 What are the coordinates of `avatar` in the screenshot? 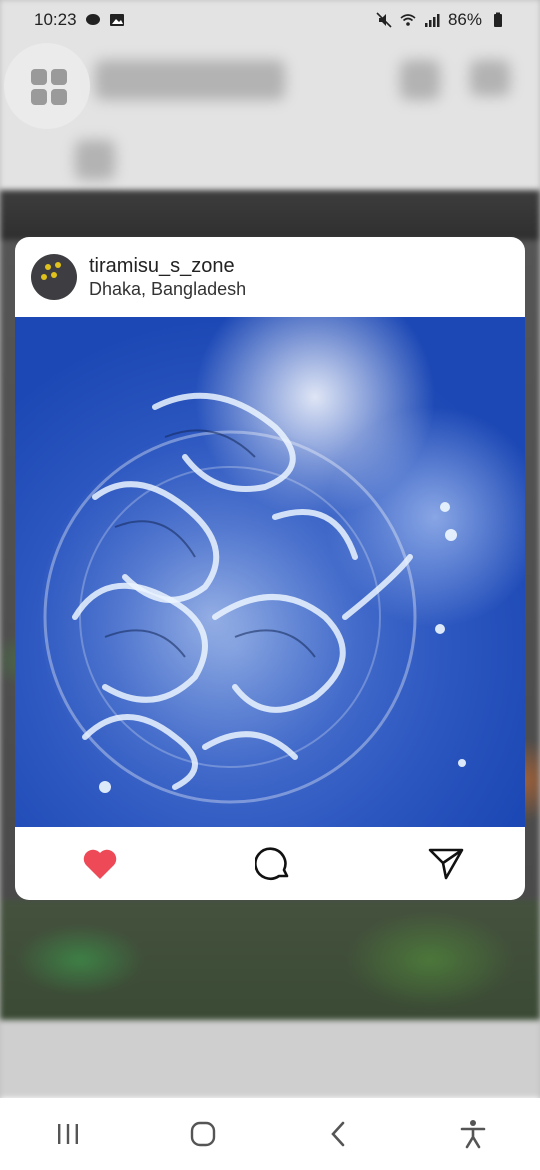 It's located at (54, 277).